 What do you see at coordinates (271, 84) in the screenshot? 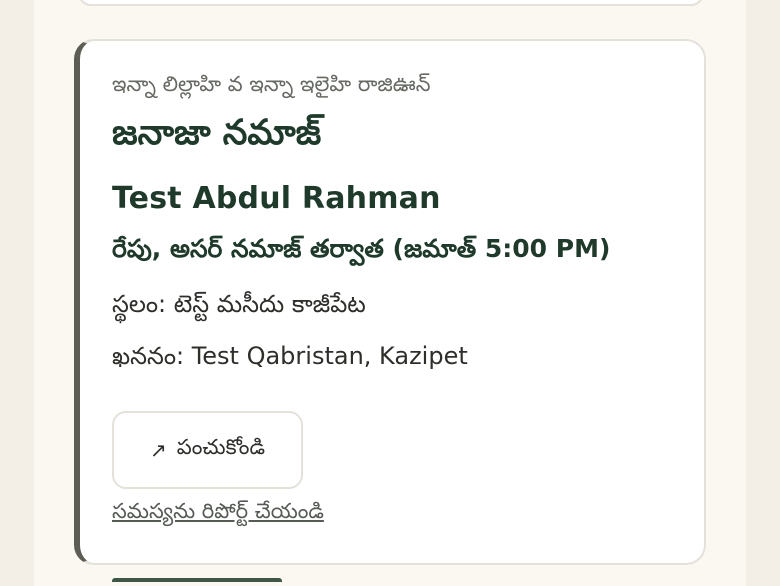
I see `condolence-text: ఇన్నా లిల్లాహి వ ఇన్నా ఇలైహి రాజిఊన్` at bounding box center [271, 84].